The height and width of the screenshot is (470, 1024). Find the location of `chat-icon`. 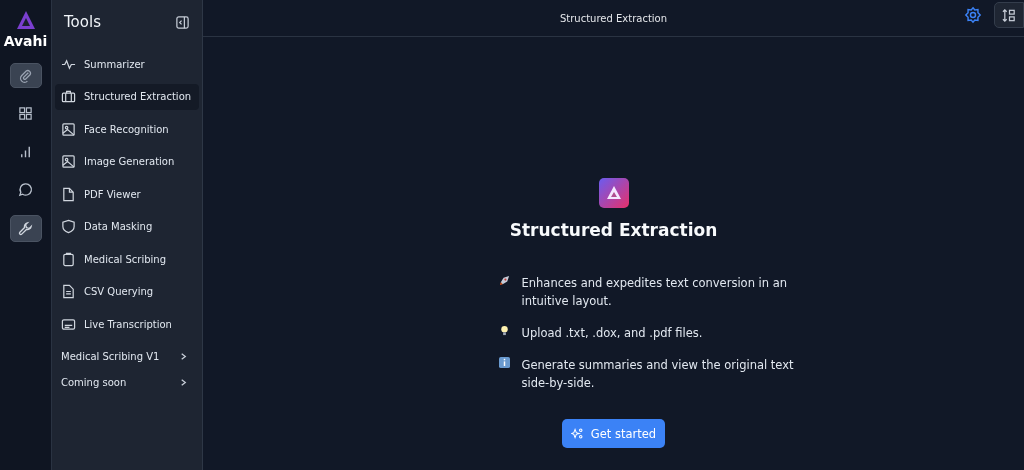

chat-icon is located at coordinates (25, 189).